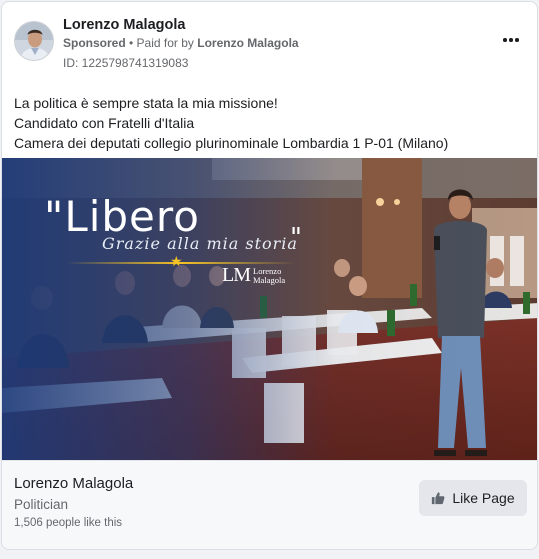 The height and width of the screenshot is (559, 539). Describe the element at coordinates (248, 43) in the screenshot. I see `paid-for-name: Lorenzo Malagola` at that location.